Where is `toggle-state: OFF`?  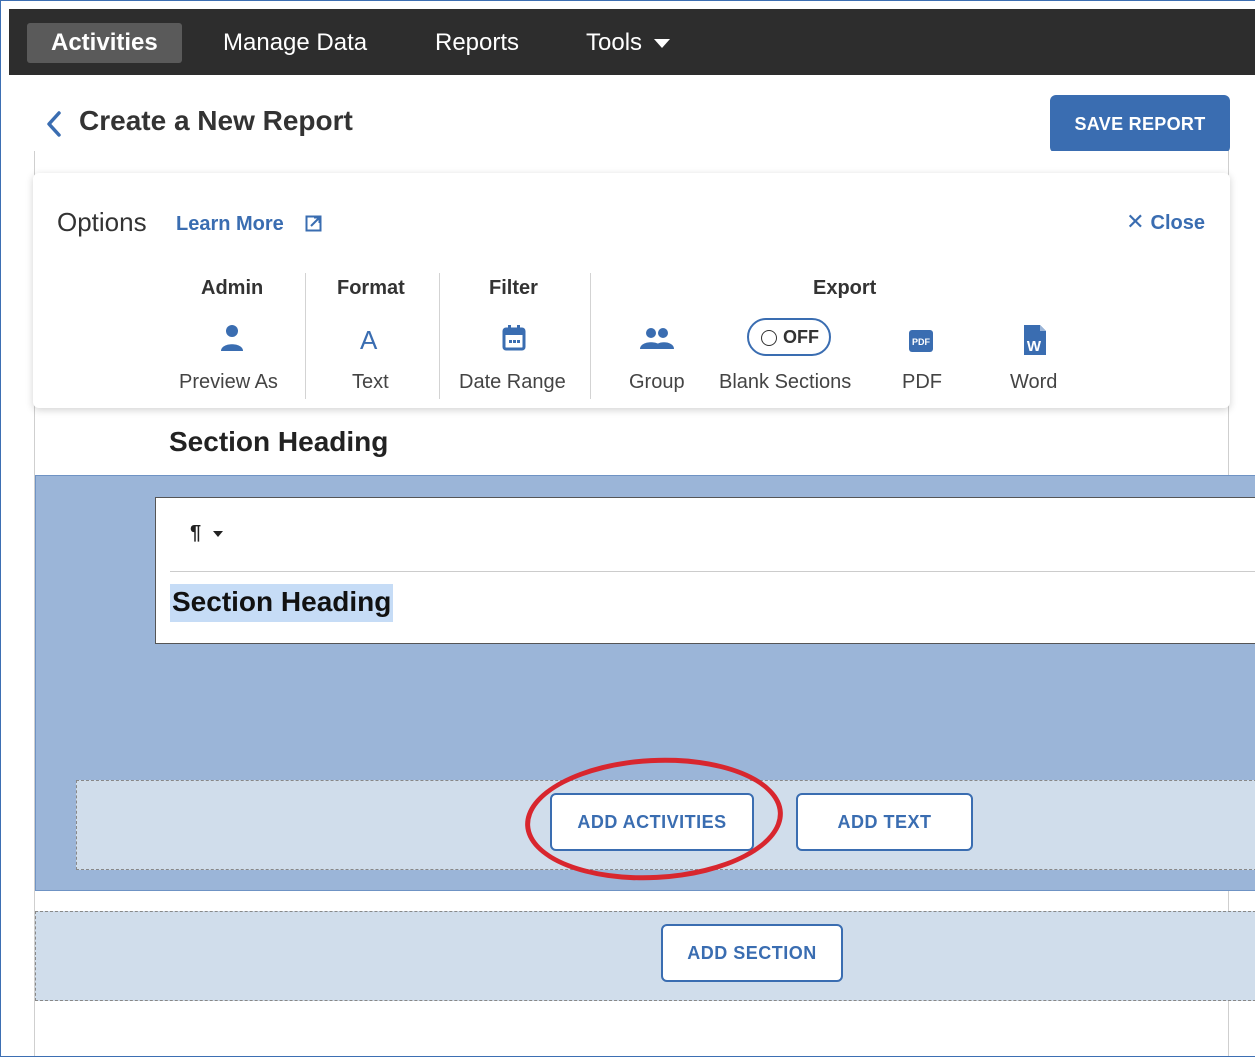 toggle-state: OFF is located at coordinates (801, 337).